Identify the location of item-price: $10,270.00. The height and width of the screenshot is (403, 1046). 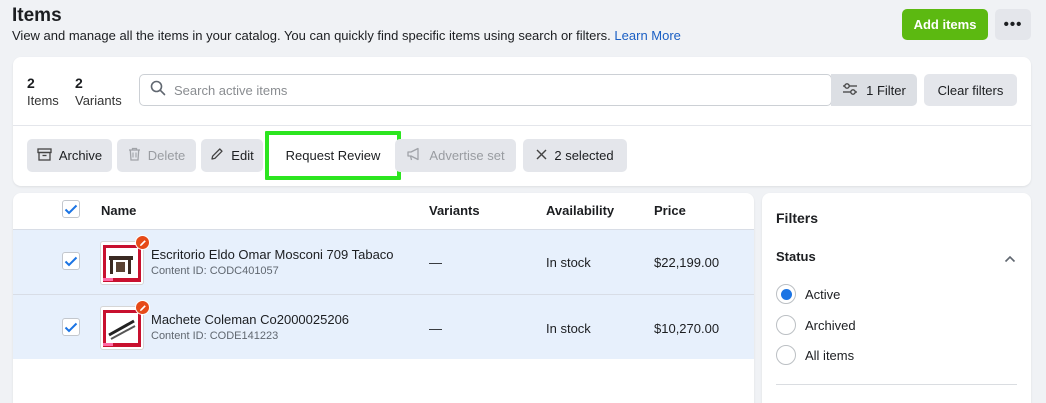
(687, 328).